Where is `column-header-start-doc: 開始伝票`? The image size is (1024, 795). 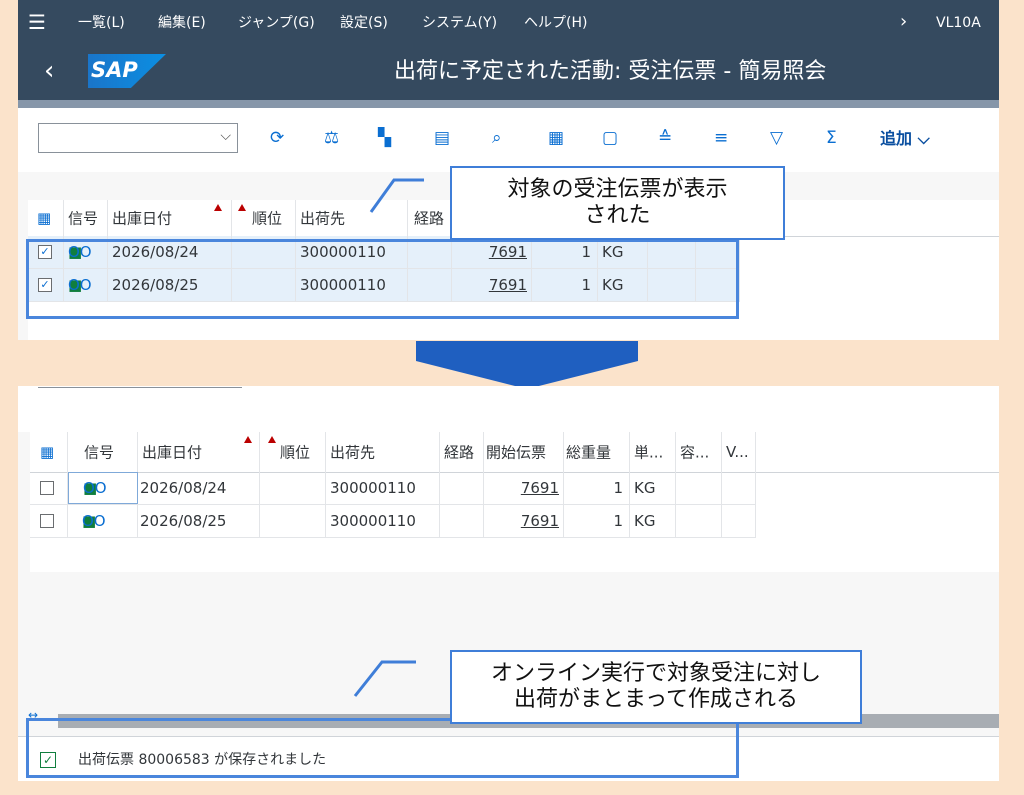 column-header-start-doc: 開始伝票 is located at coordinates (524, 452).